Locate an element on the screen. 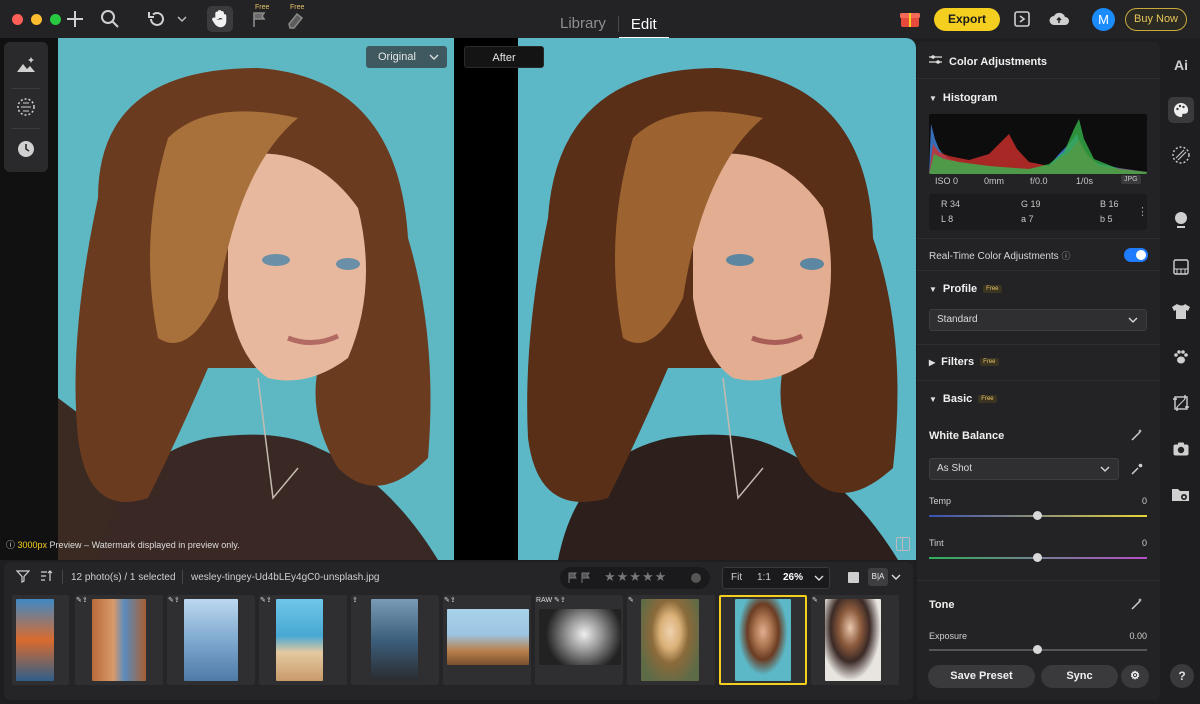  hand-tool-icon is located at coordinates (220, 19).